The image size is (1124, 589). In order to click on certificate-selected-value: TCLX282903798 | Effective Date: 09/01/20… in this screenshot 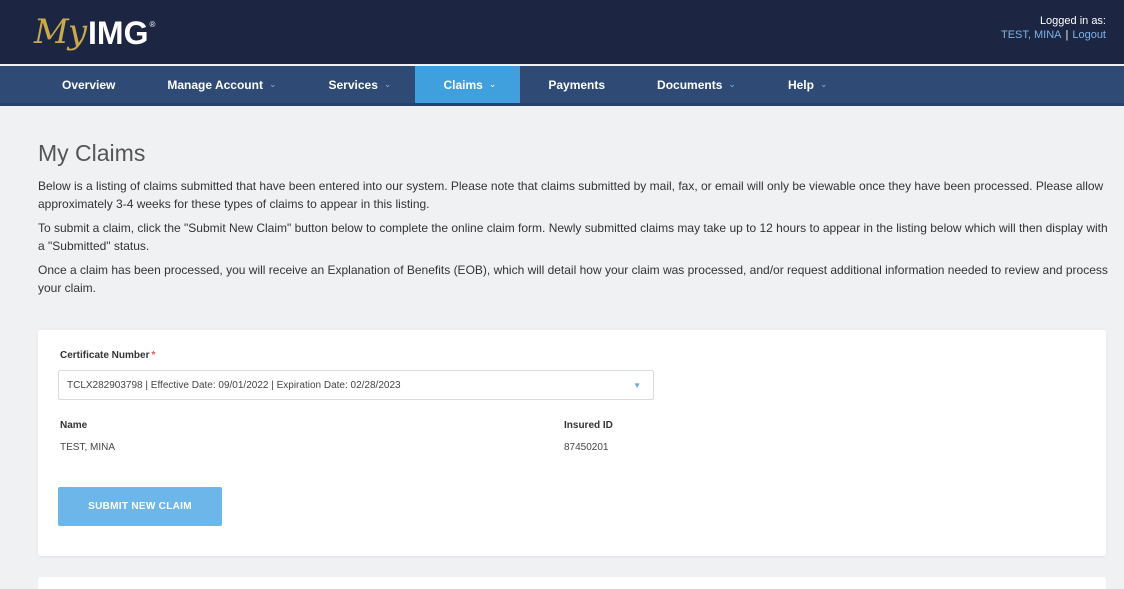, I will do `click(234, 385)`.